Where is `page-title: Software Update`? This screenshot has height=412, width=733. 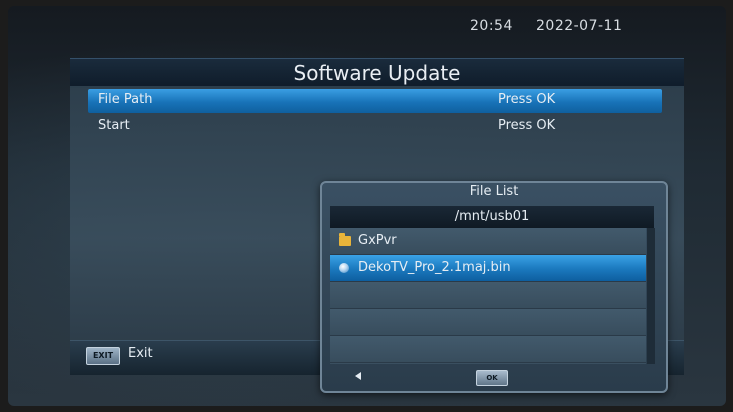
page-title: Software Update is located at coordinates (377, 73).